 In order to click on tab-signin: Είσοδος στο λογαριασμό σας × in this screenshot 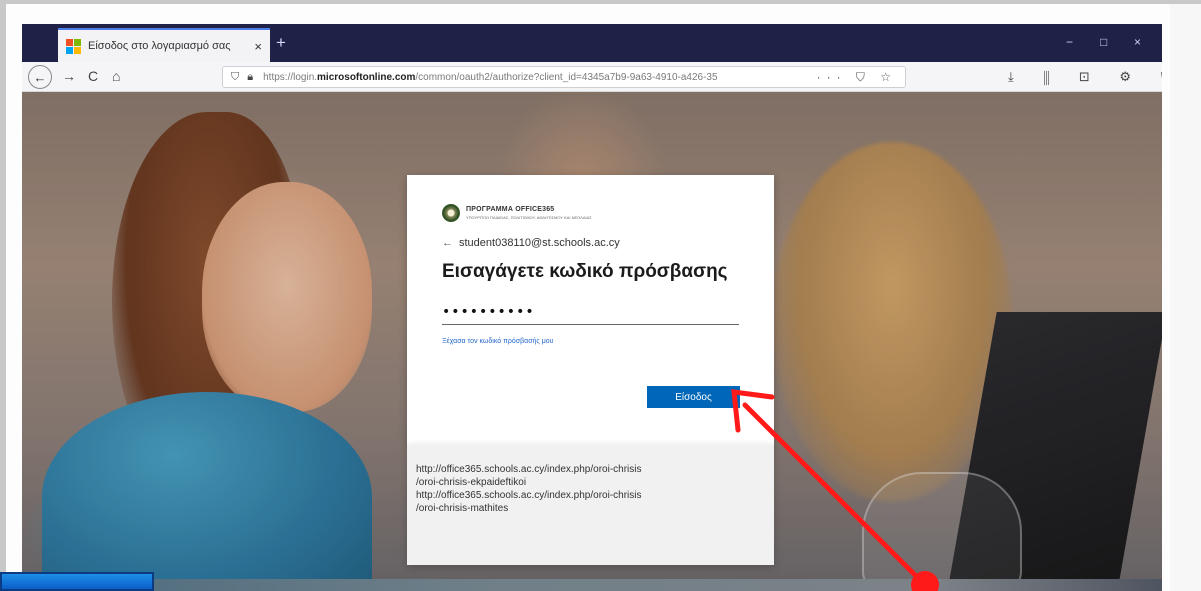, I will do `click(164, 45)`.